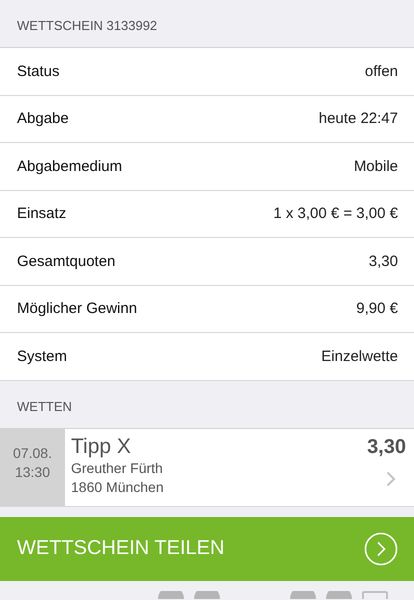  I want to click on bet-date: 07.08., so click(32, 453).